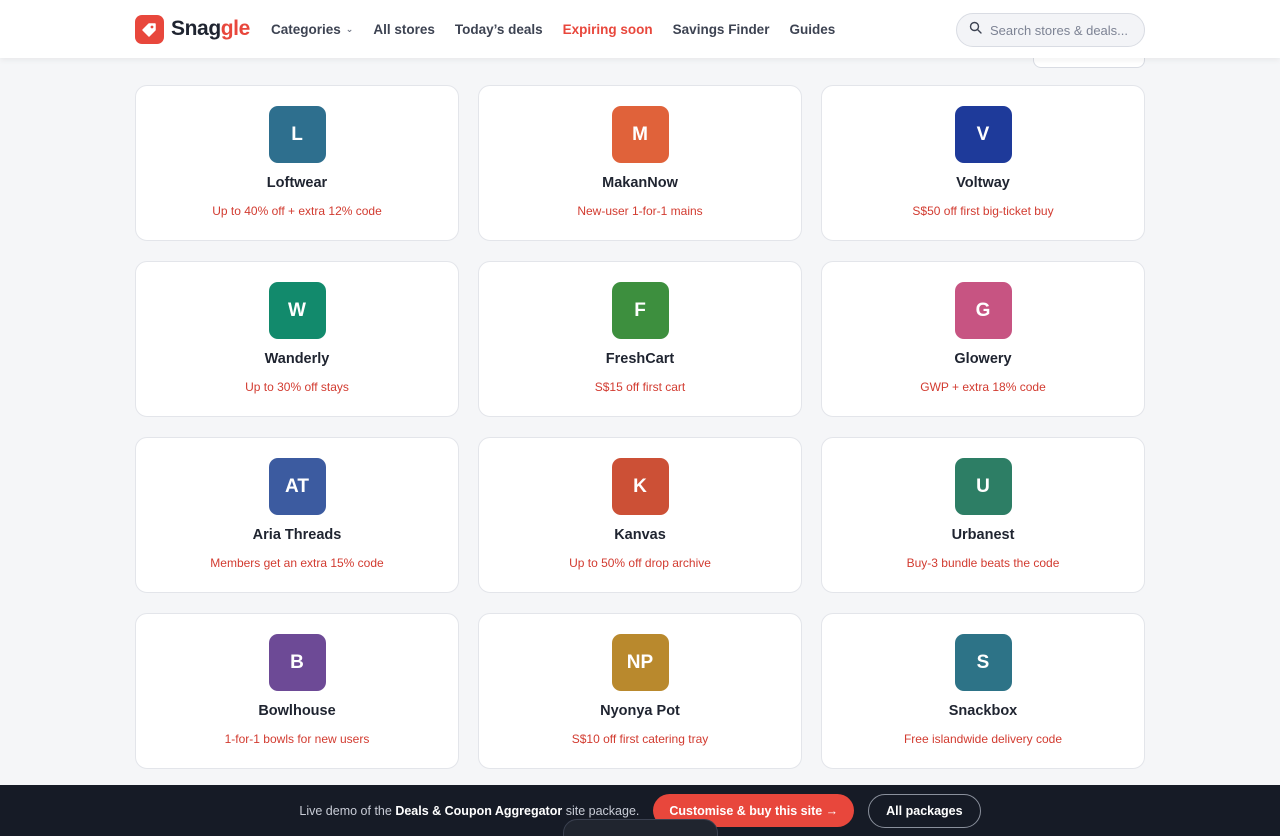 This screenshot has height=836, width=1280. Describe the element at coordinates (983, 711) in the screenshot. I see `store-name: Snackbox` at that location.